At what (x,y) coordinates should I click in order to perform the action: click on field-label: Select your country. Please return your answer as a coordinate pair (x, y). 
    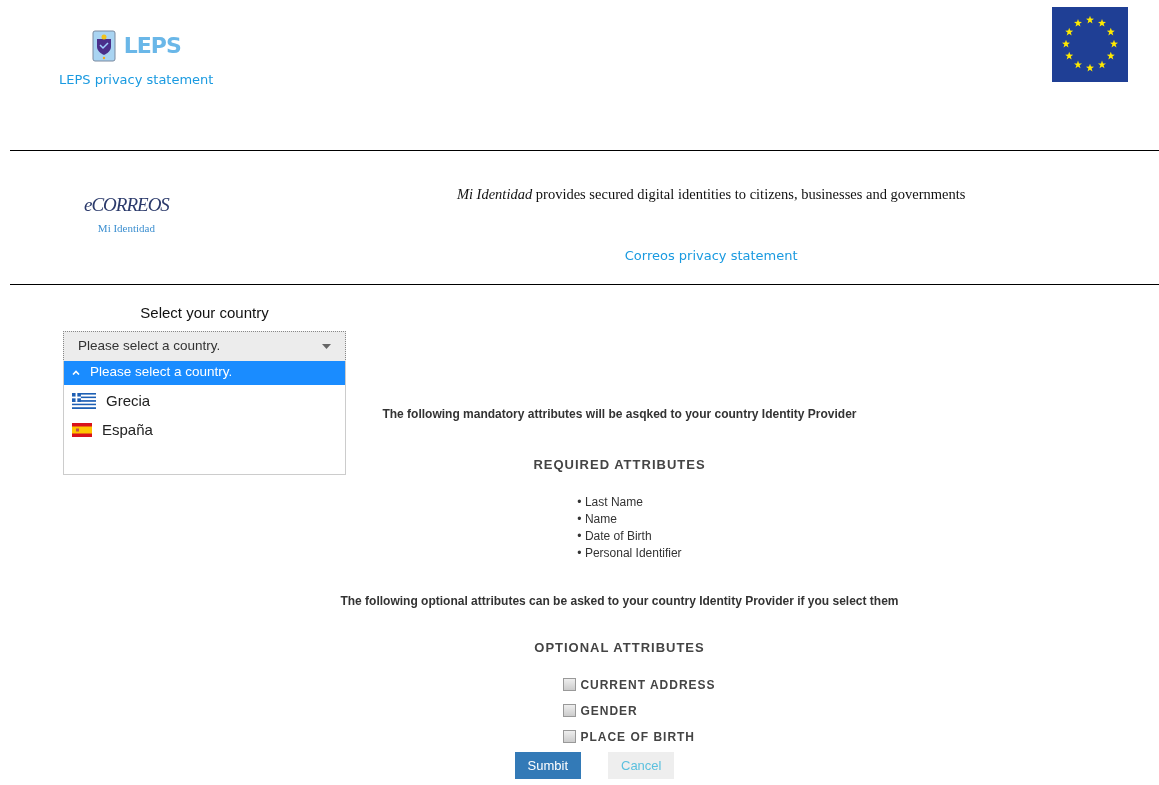
    Looking at the image, I should click on (204, 313).